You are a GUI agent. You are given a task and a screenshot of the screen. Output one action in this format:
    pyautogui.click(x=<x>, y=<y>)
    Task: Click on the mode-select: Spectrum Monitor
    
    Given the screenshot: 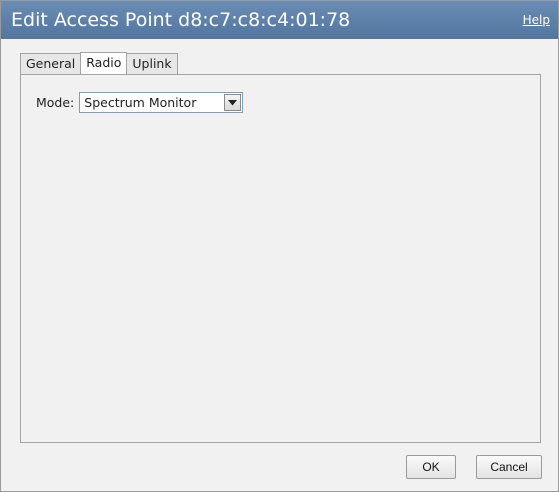 What is the action you would take?
    pyautogui.click(x=161, y=102)
    